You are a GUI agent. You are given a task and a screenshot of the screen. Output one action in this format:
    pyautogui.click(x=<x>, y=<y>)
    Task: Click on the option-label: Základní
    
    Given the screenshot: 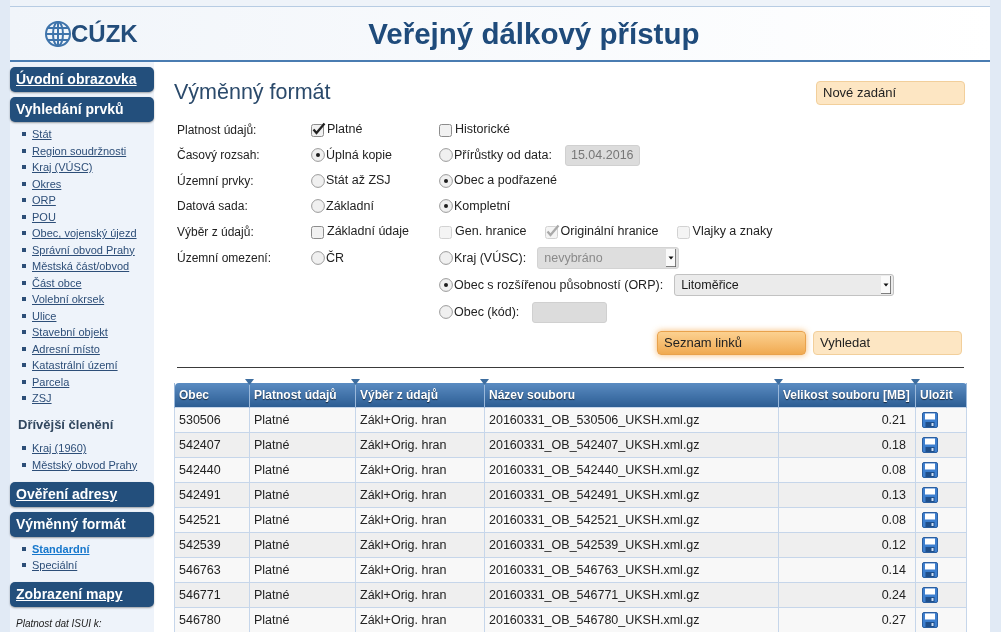 What is the action you would take?
    pyautogui.click(x=350, y=206)
    